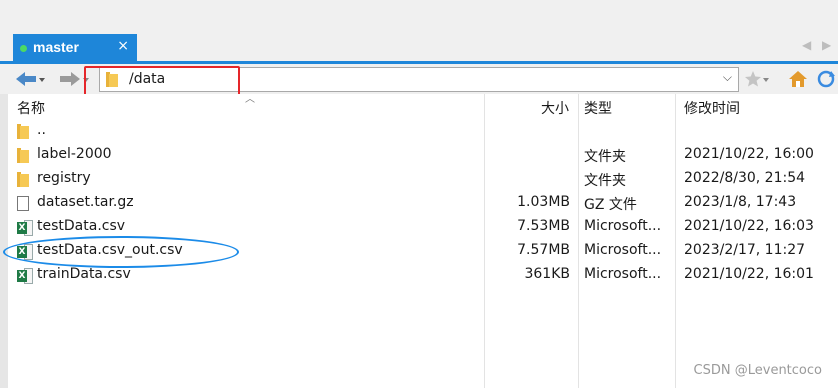 The width and height of the screenshot is (838, 388). I want to click on refresh-icon, so click(826, 79).